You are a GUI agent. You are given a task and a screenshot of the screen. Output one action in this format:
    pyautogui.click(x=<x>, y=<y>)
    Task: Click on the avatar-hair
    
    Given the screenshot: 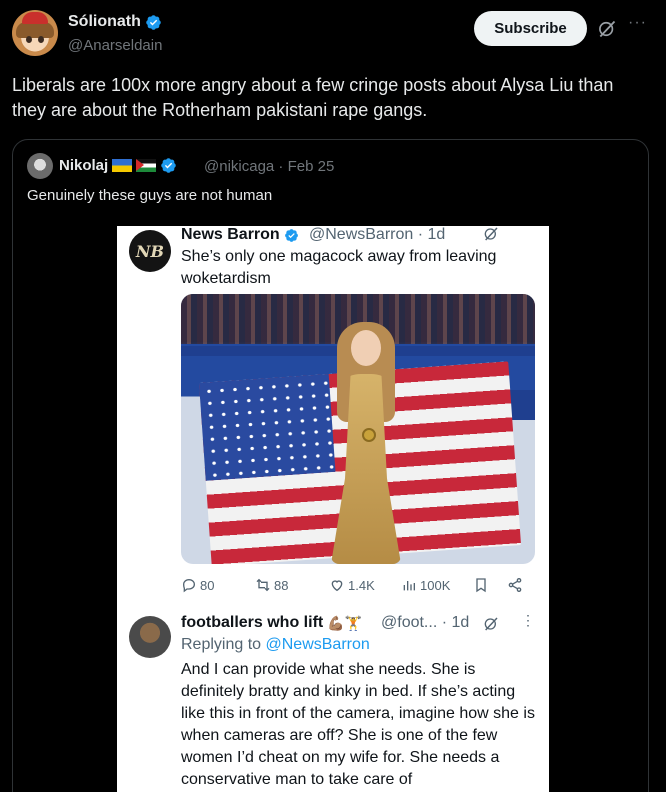 What is the action you would take?
    pyautogui.click(x=35, y=30)
    